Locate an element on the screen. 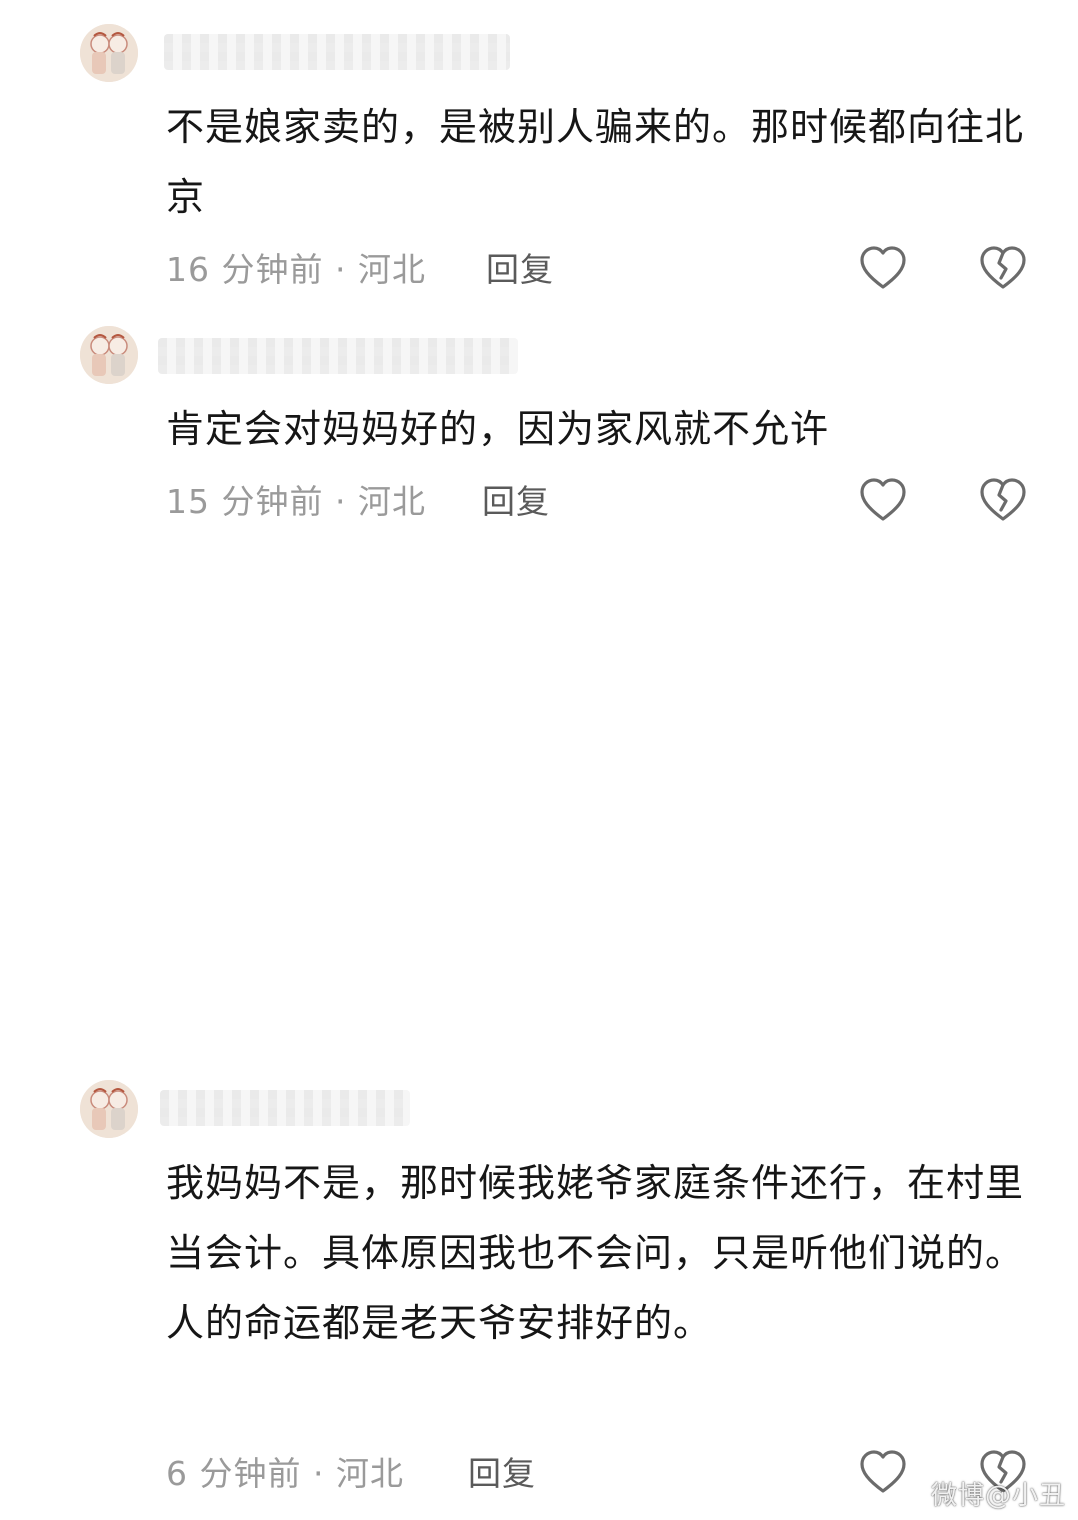  comment-time: 6 分钟前 is located at coordinates (234, 1473).